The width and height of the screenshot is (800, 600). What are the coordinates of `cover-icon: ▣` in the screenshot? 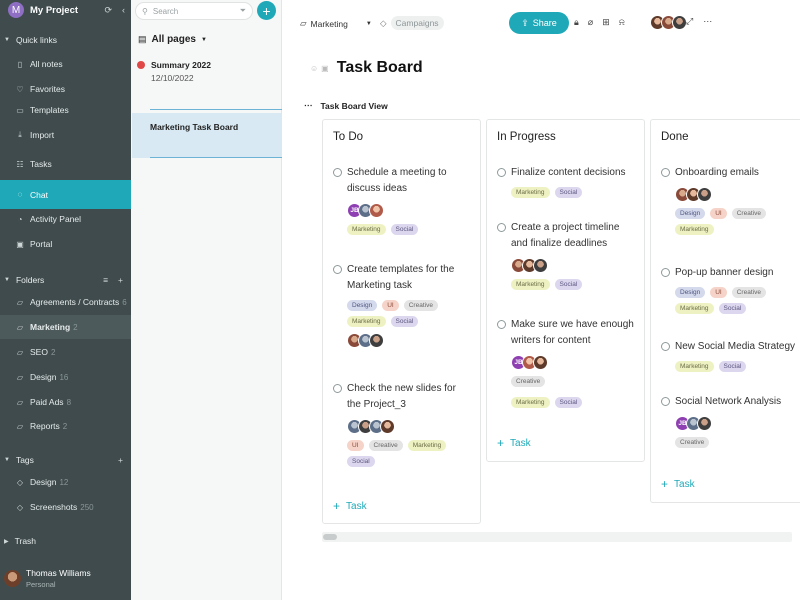 It's located at (325, 68).